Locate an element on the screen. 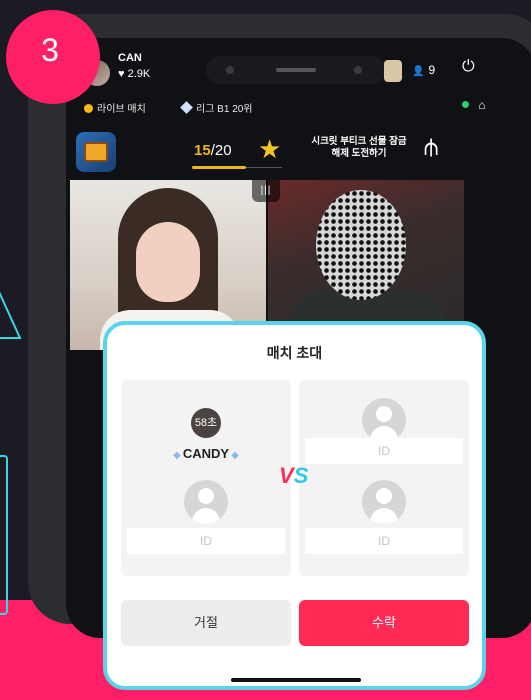 The width and height of the screenshot is (531, 700). league-rank-text: 리그 B1 20위 is located at coordinates (224, 109).